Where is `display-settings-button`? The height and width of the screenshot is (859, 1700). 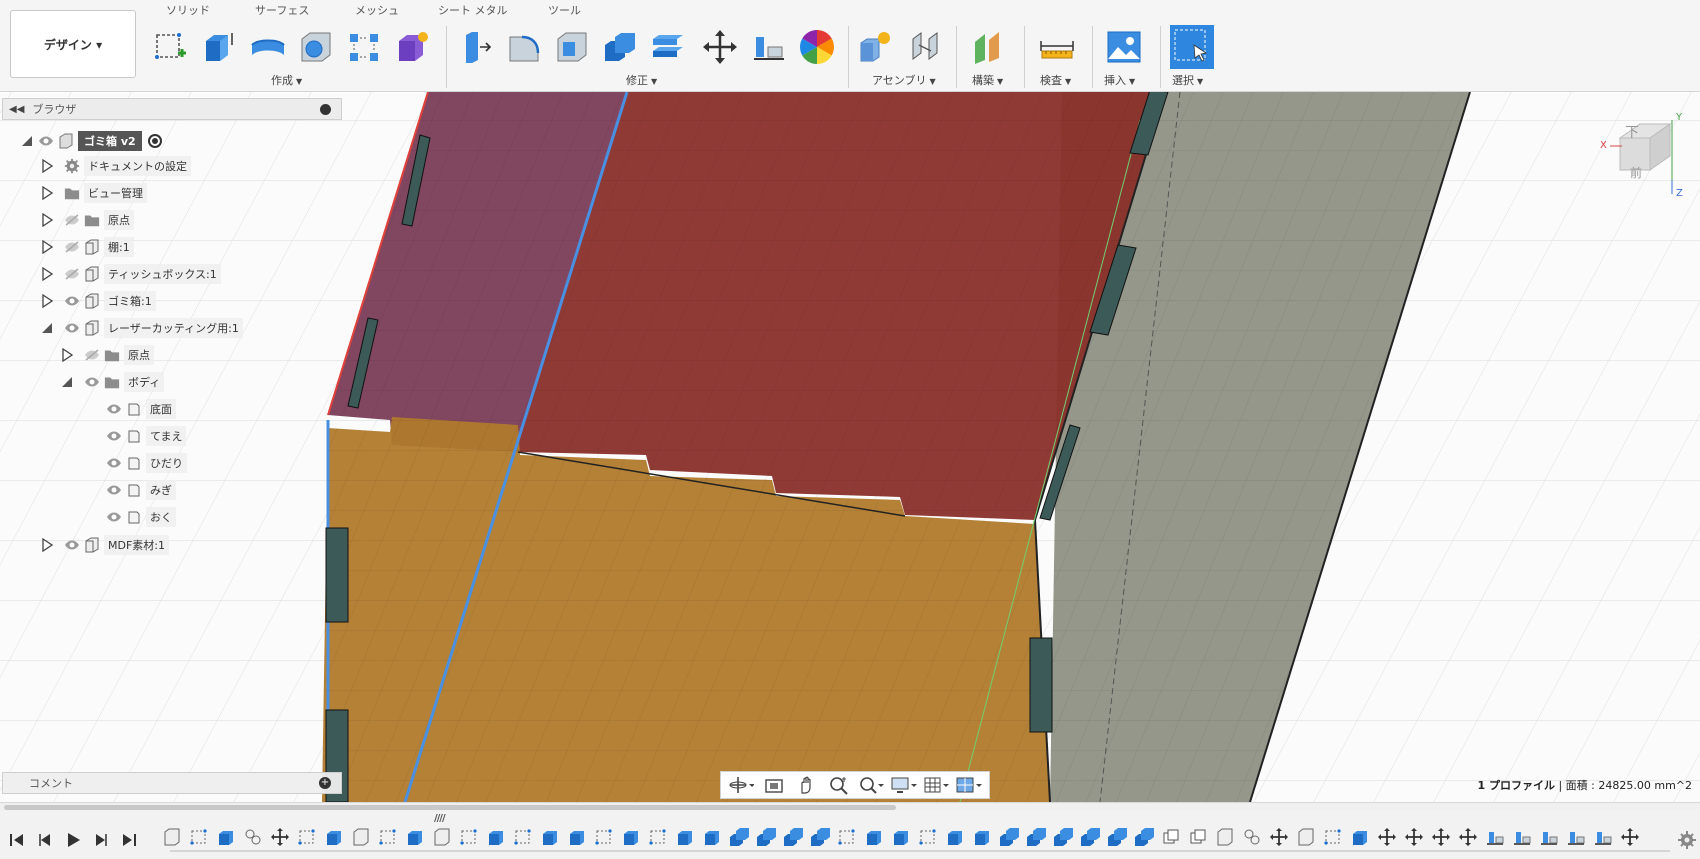 display-settings-button is located at coordinates (904, 785).